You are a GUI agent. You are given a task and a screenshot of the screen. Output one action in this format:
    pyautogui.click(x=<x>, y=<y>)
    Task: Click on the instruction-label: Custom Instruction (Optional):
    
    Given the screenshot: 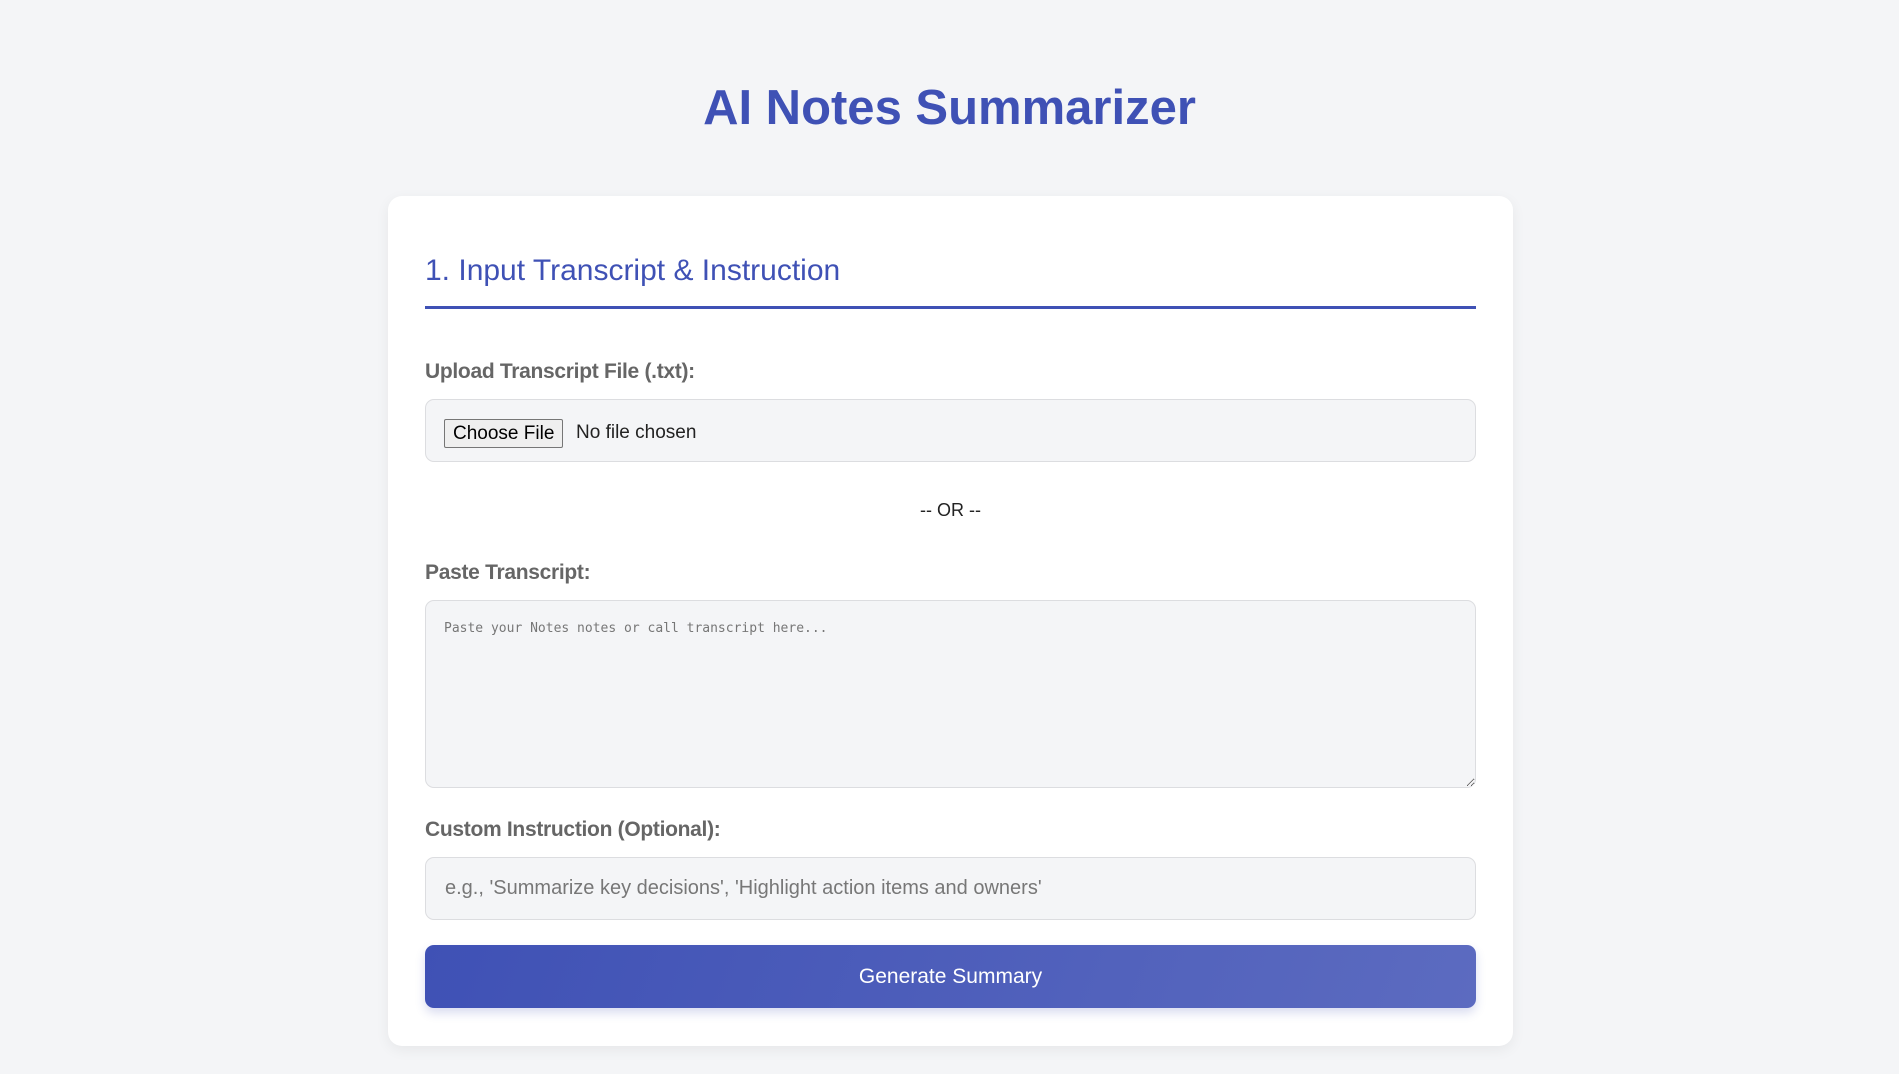 What is the action you would take?
    pyautogui.click(x=573, y=829)
    